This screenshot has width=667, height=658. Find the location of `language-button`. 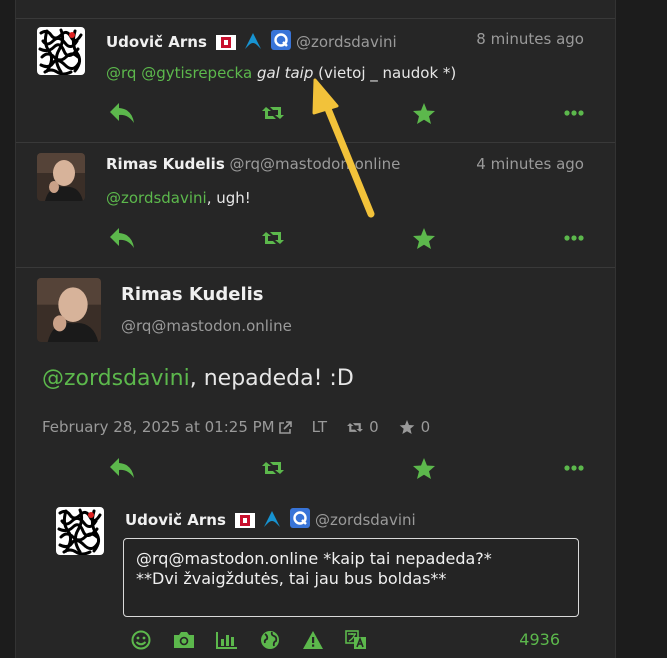

language-button is located at coordinates (356, 640).